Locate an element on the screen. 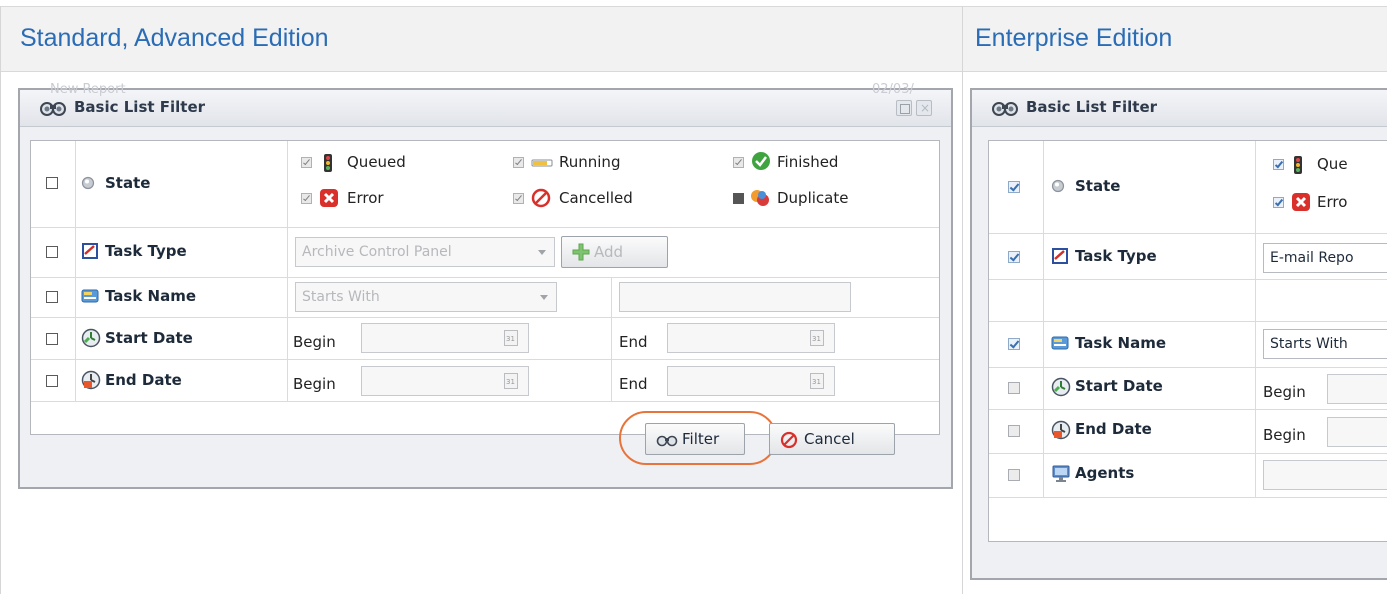 This screenshot has width=1387, height=594. running-checkbox is located at coordinates (518, 162).